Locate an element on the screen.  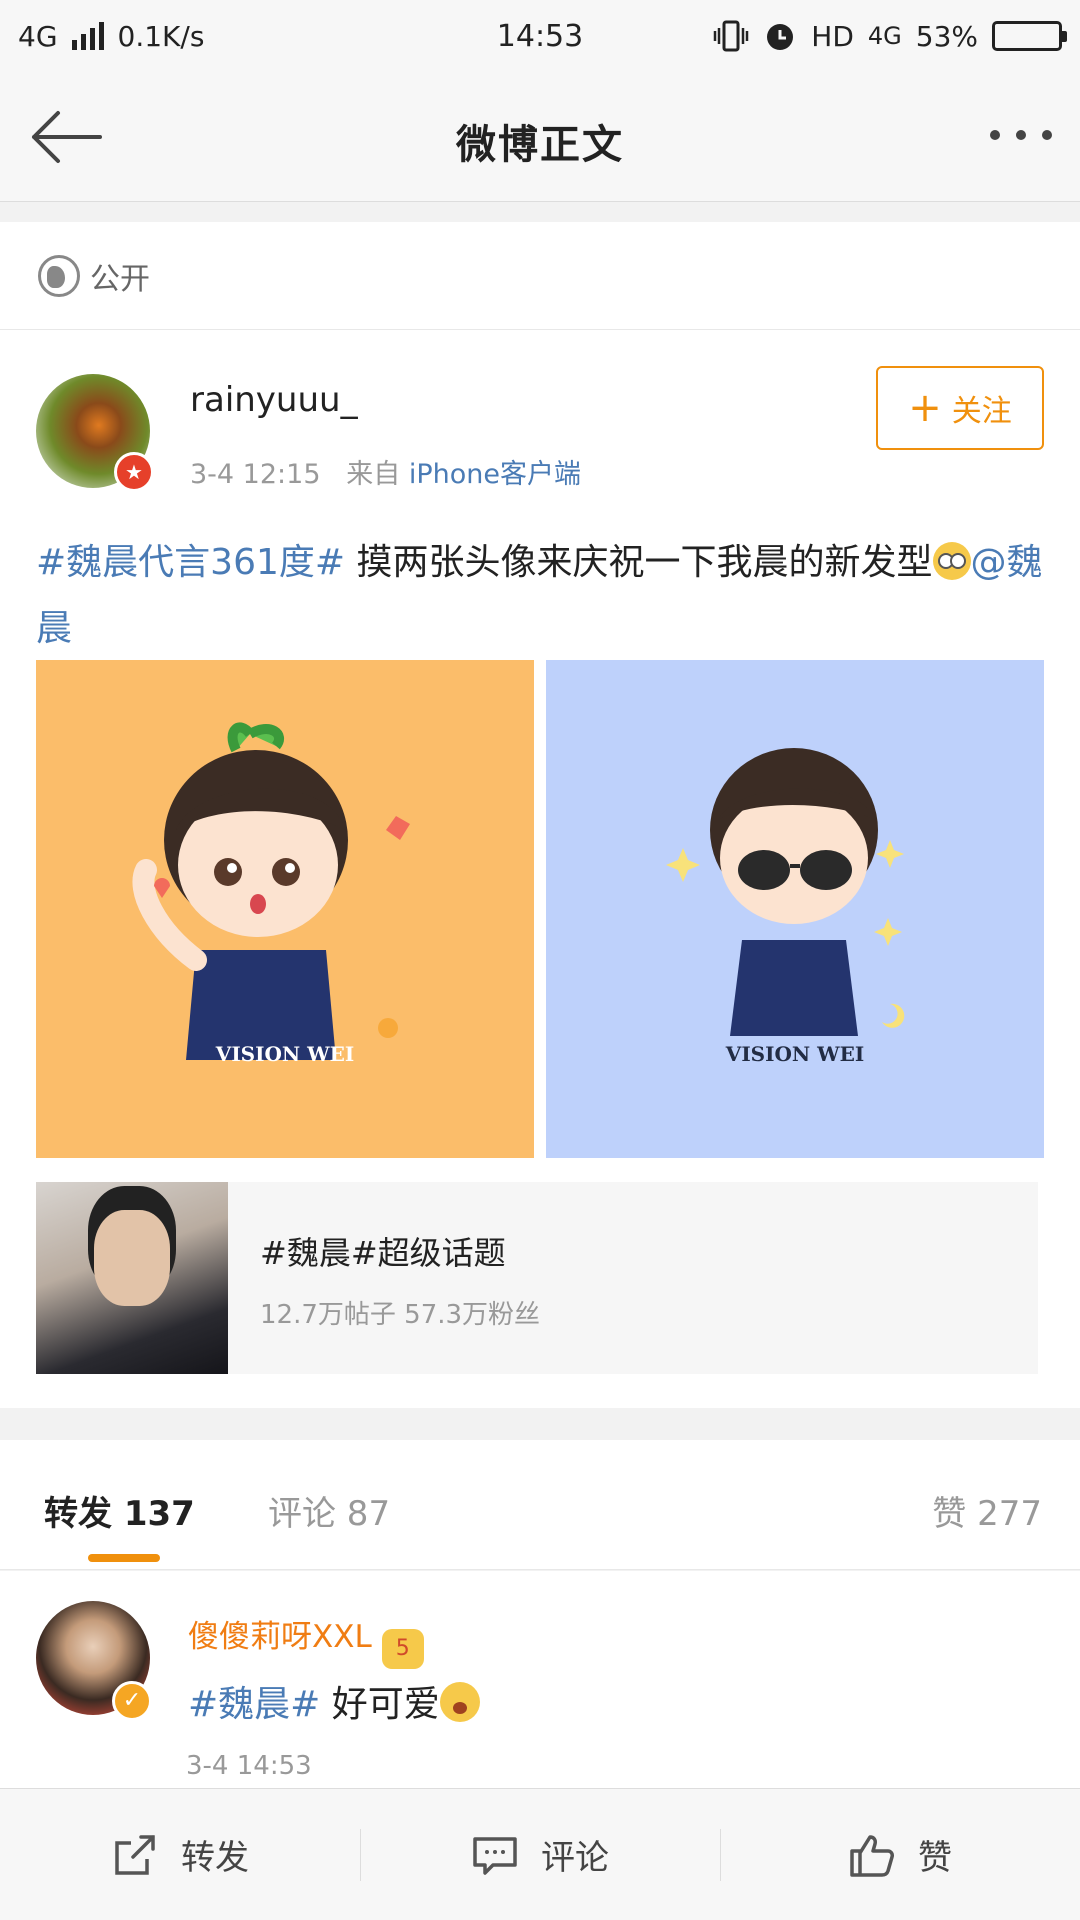
post-text: 摸两张头像来庆祝一下我晨的新发型 is located at coordinates (639, 562).